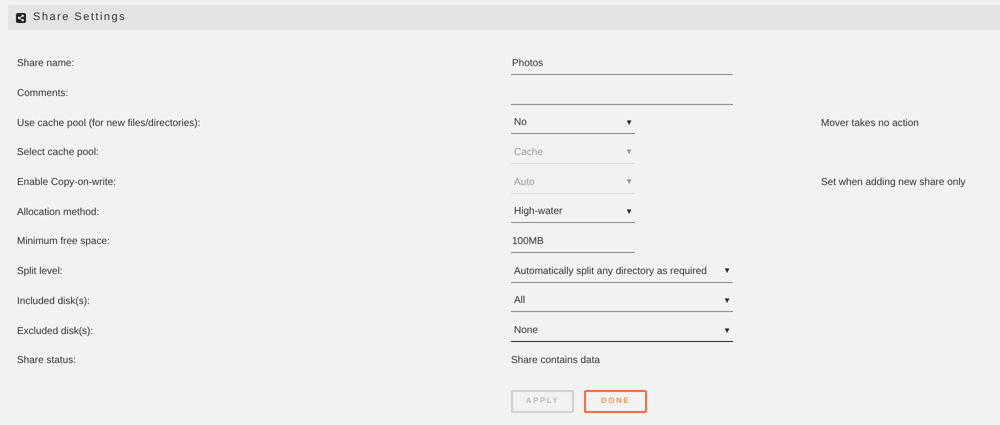 The image size is (1000, 425). What do you see at coordinates (55, 331) in the screenshot?
I see `field-label: Excluded disk(s):` at bounding box center [55, 331].